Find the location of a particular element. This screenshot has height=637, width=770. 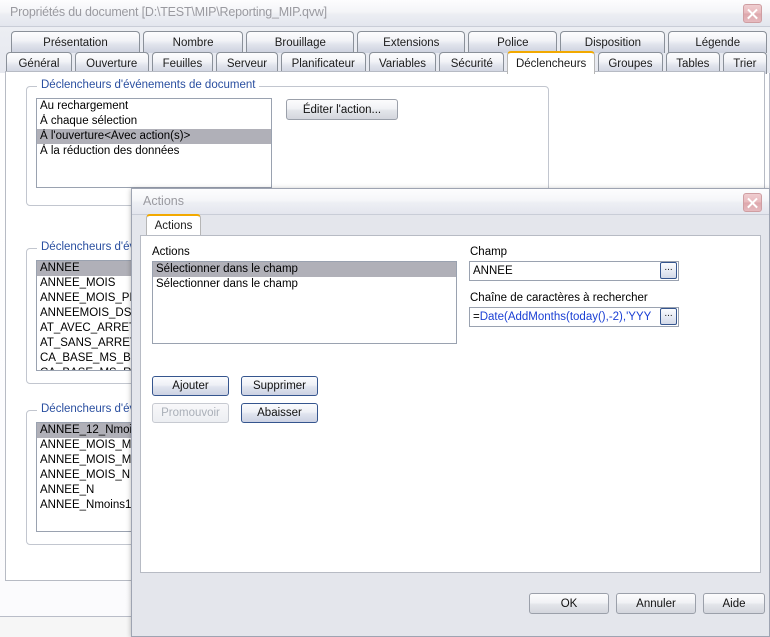

add-action-button: Ajouter is located at coordinates (190, 386).